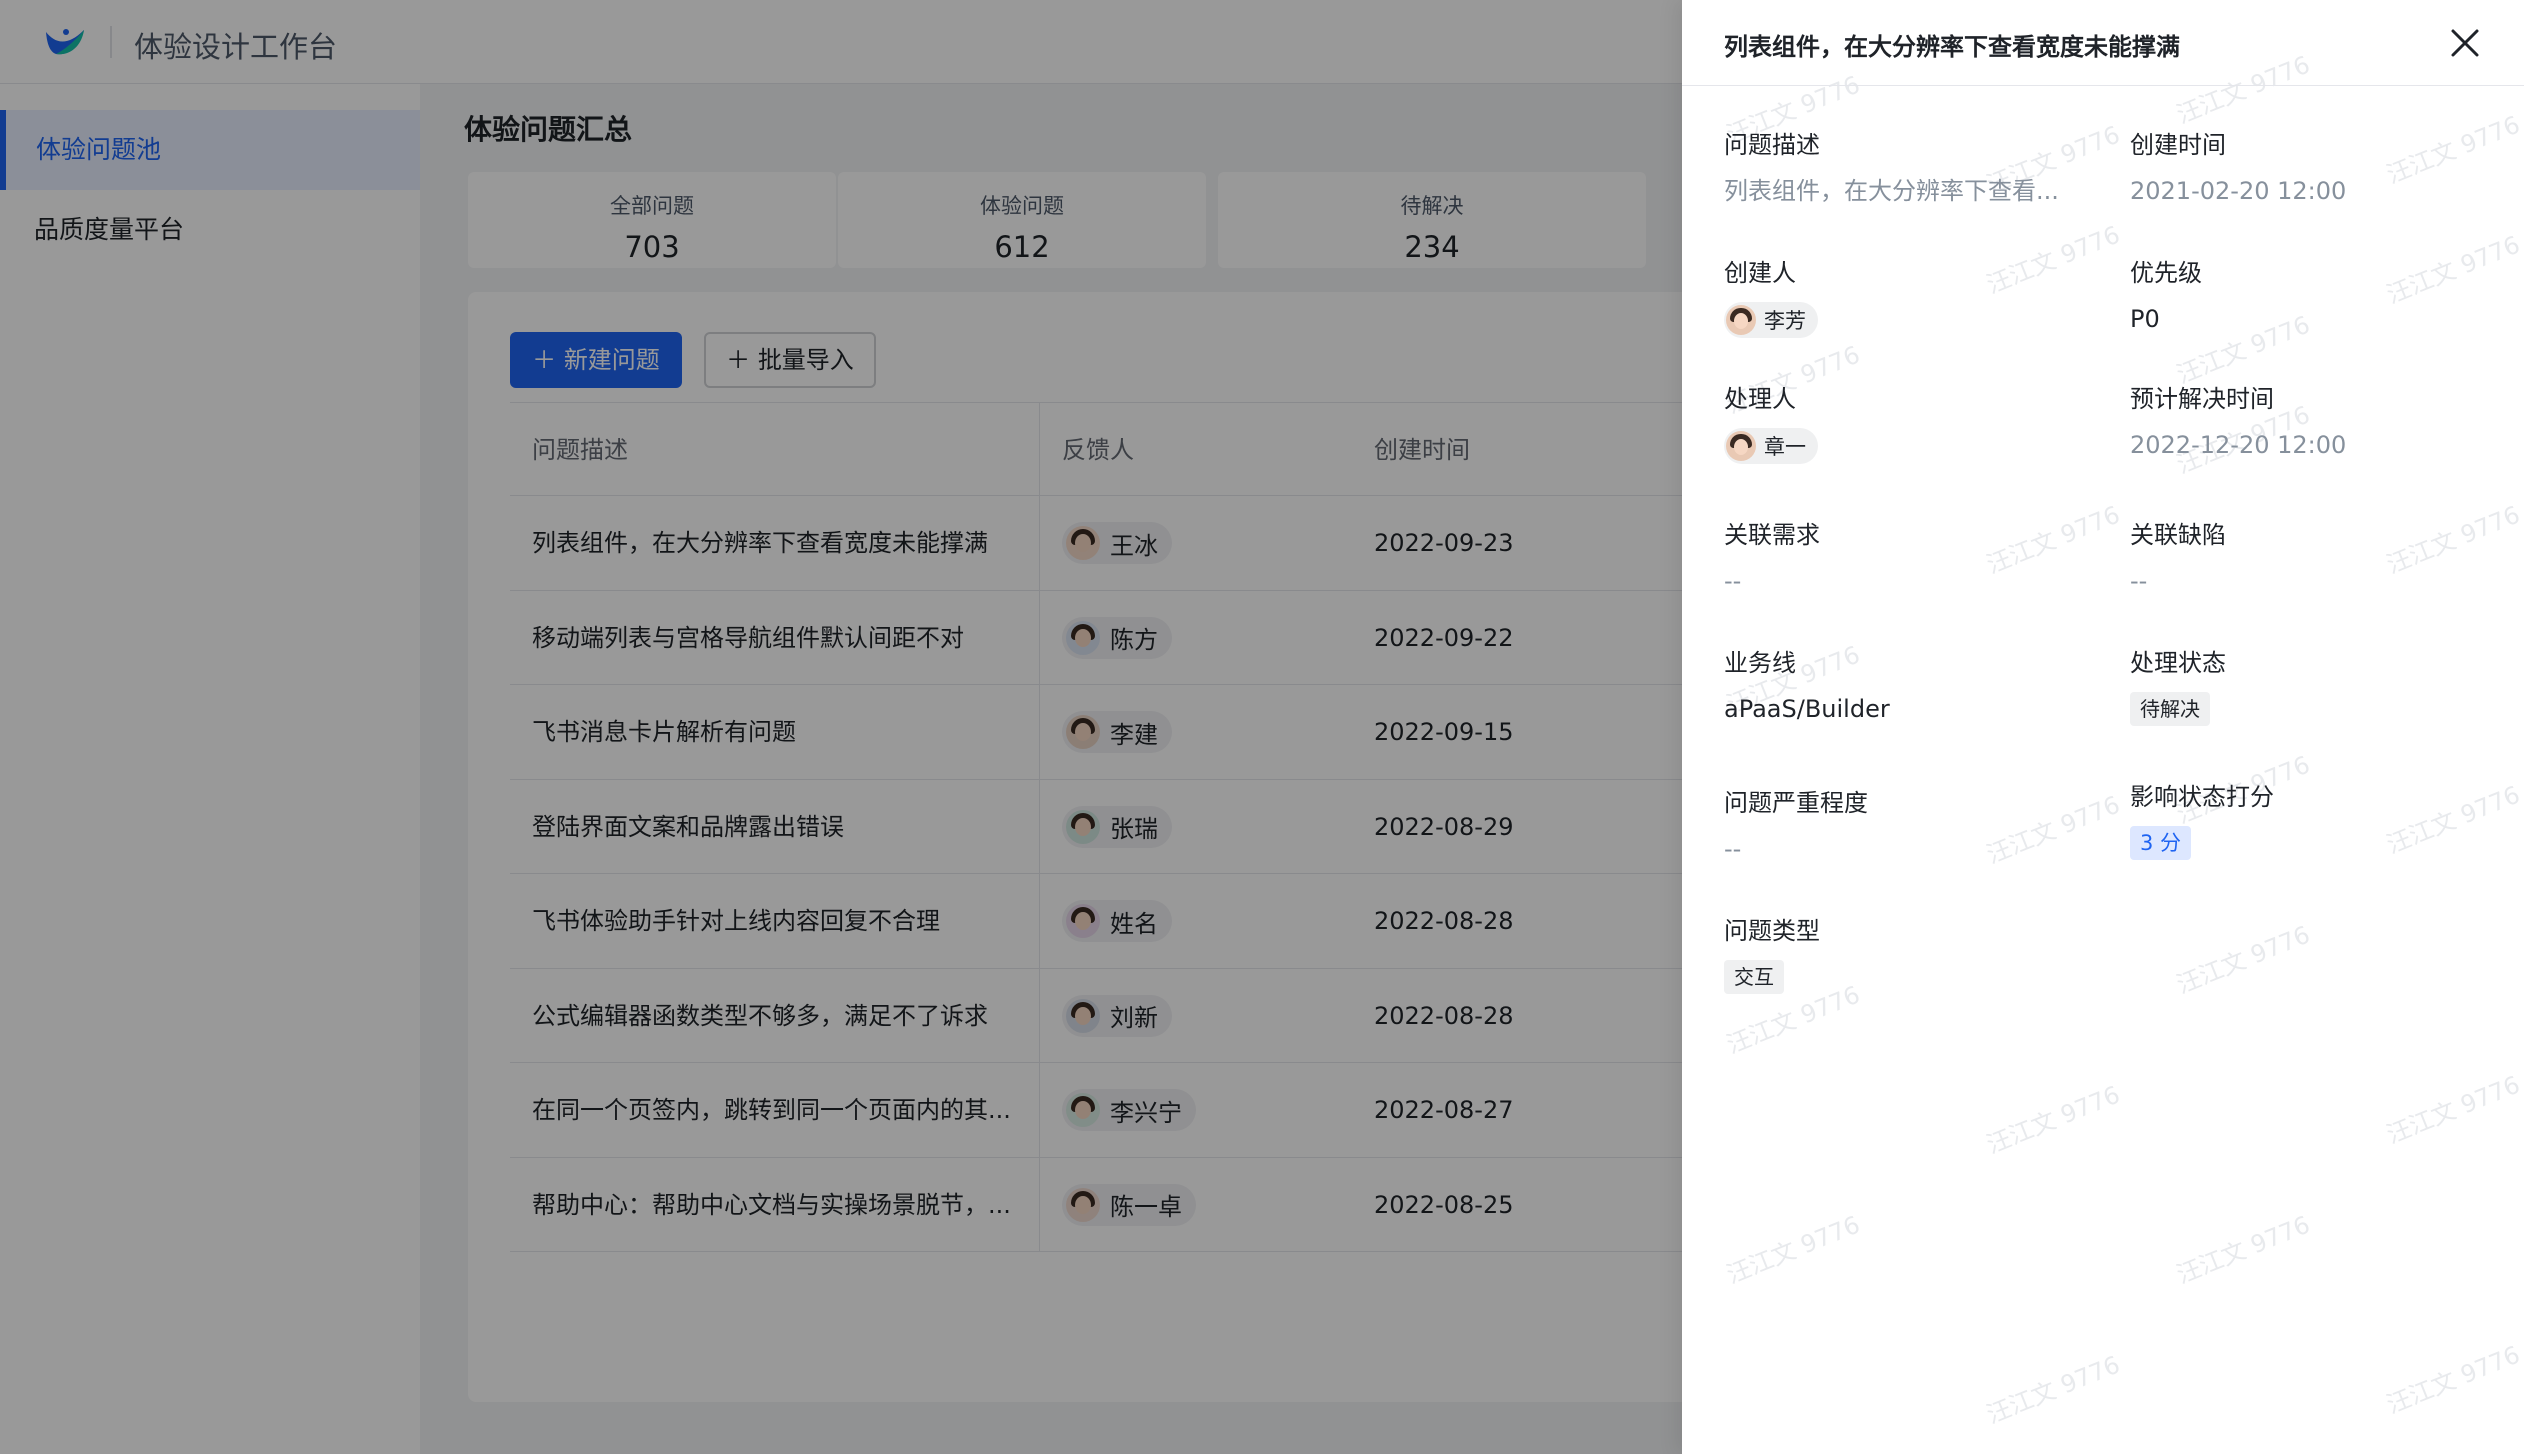 This screenshot has width=2524, height=1454. What do you see at coordinates (1760, 273) in the screenshot?
I see `field-label: 创建人` at bounding box center [1760, 273].